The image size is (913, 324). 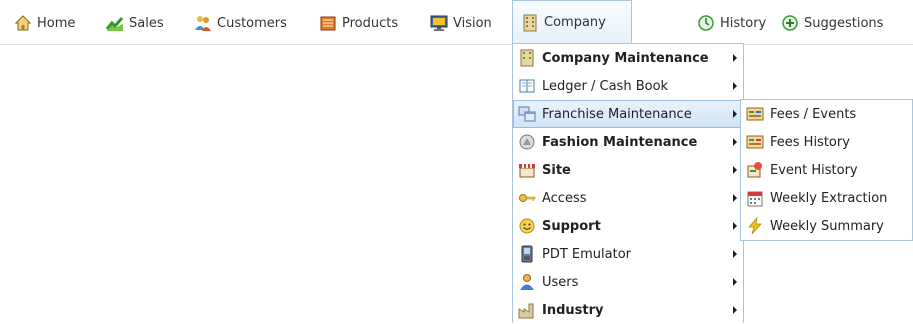 I want to click on nav-home: Home, so click(x=44, y=23).